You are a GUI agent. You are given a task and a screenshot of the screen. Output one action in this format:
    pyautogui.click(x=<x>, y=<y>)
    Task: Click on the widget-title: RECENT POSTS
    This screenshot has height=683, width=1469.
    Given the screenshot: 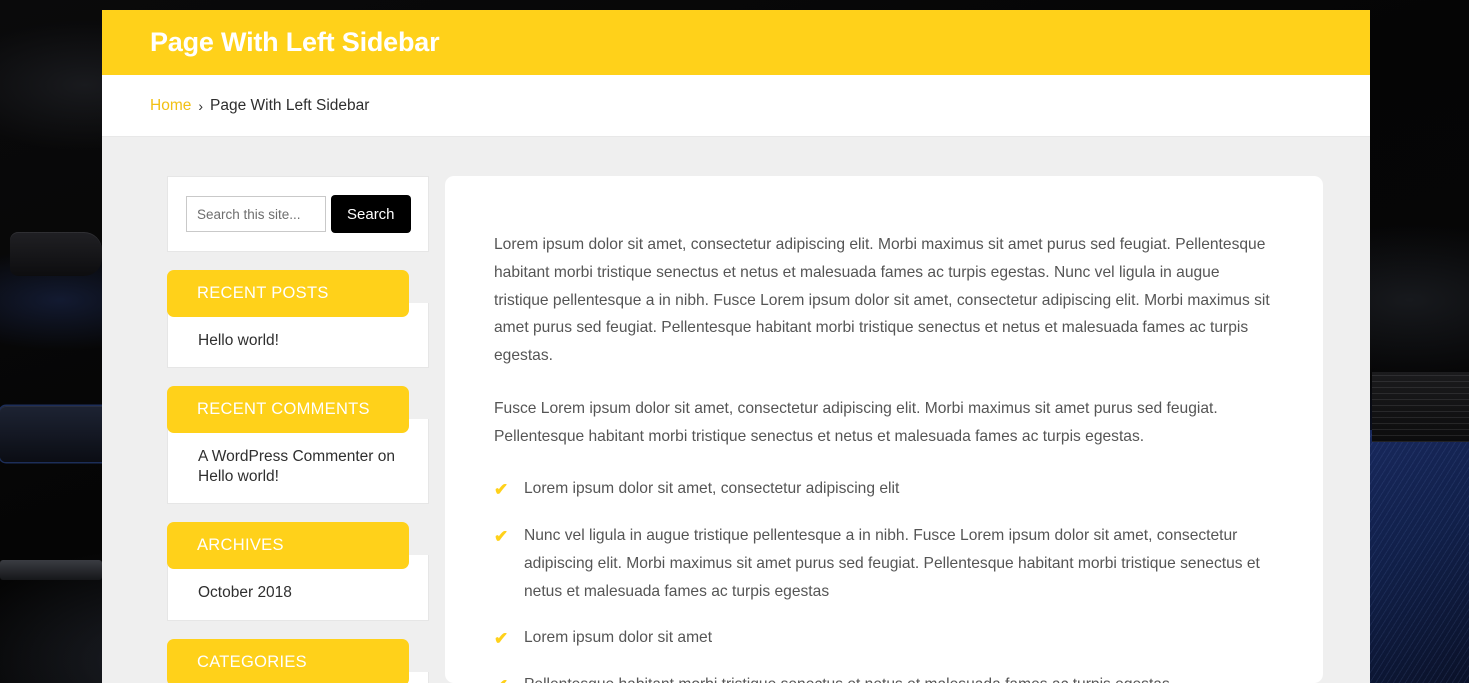 What is the action you would take?
    pyautogui.click(x=263, y=293)
    